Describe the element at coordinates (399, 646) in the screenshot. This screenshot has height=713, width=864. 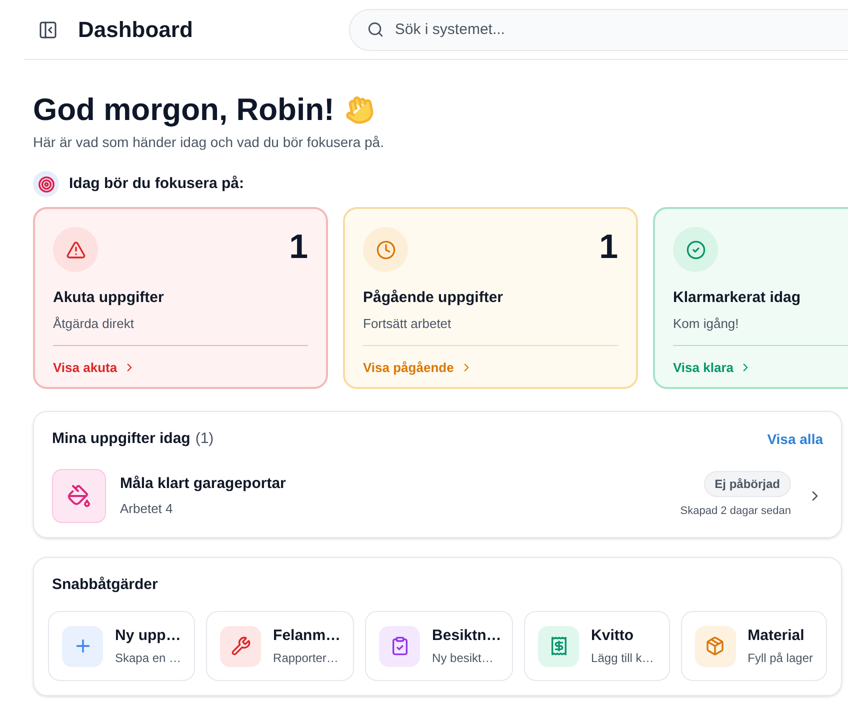
I see `clipboard-check-icon` at that location.